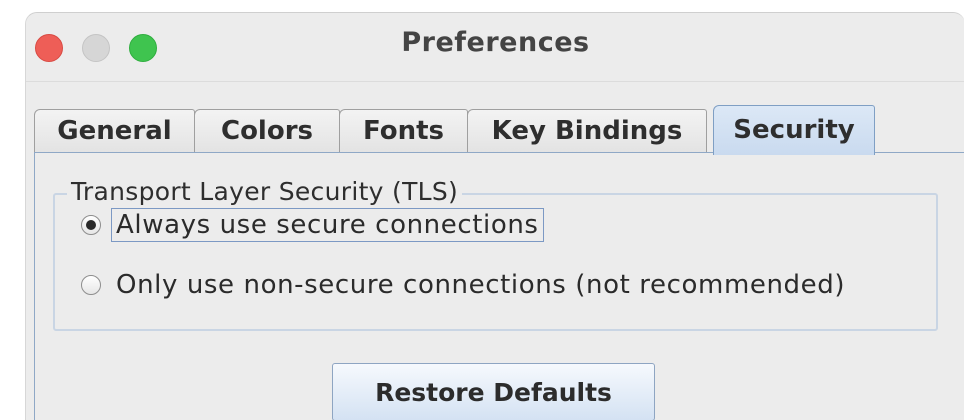 The width and height of the screenshot is (964, 420). I want to click on radio-always-secure: Always use secure connections, so click(312, 225).